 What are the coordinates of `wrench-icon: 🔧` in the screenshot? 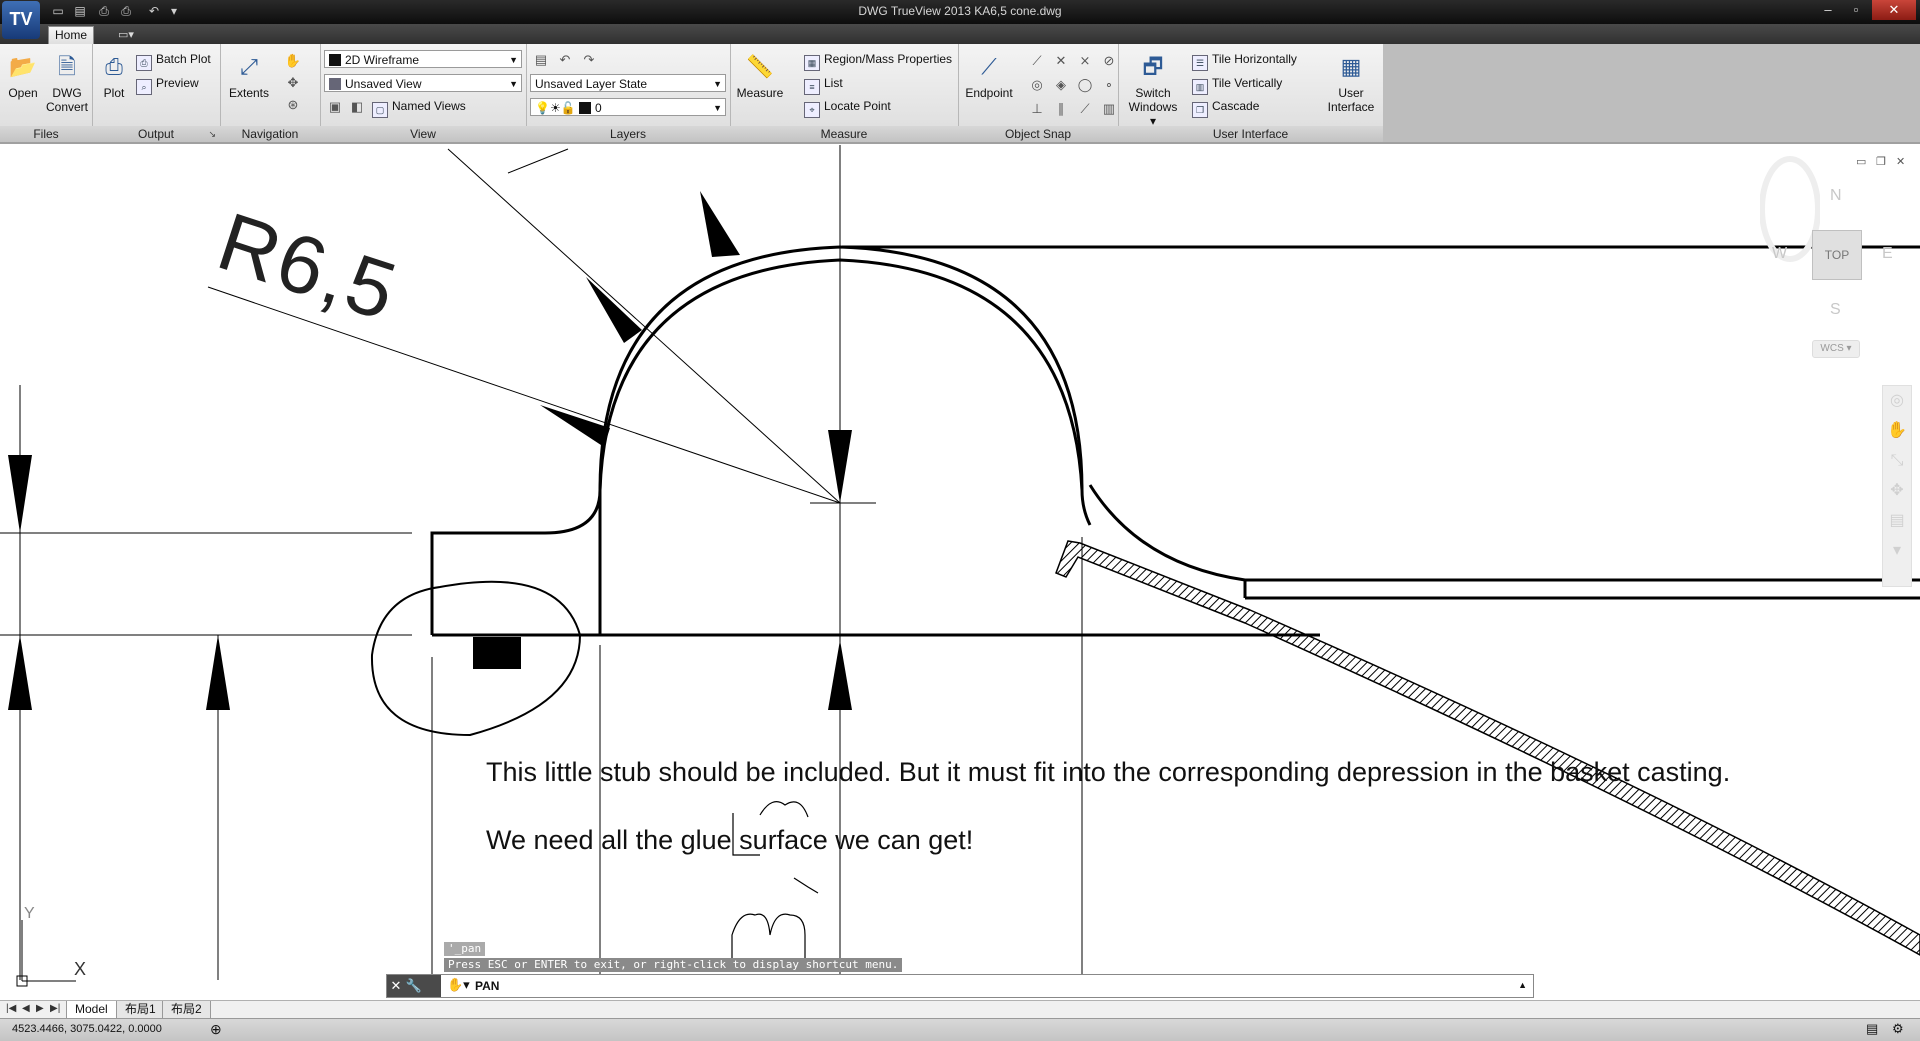 It's located at (414, 986).